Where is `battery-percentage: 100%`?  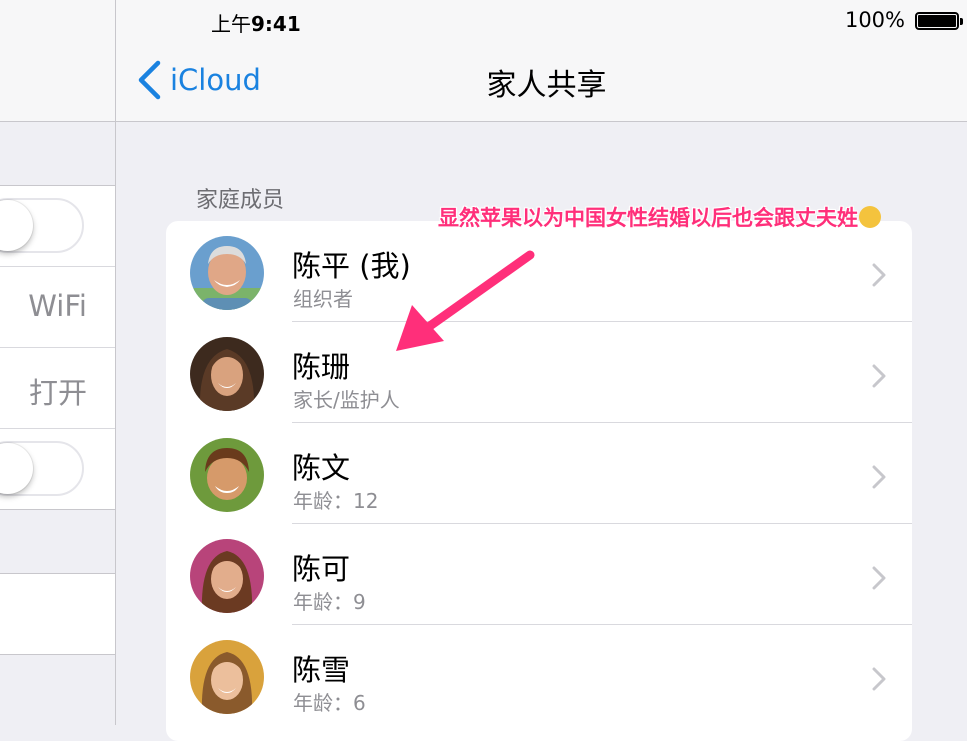 battery-percentage: 100% is located at coordinates (874, 20).